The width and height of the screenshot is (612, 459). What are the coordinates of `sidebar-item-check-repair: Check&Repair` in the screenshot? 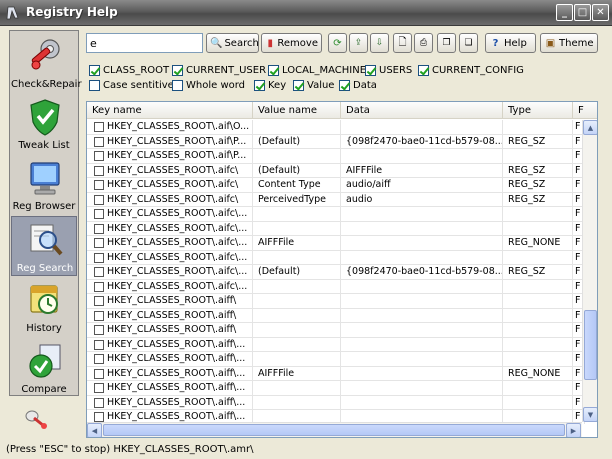 It's located at (46, 63).